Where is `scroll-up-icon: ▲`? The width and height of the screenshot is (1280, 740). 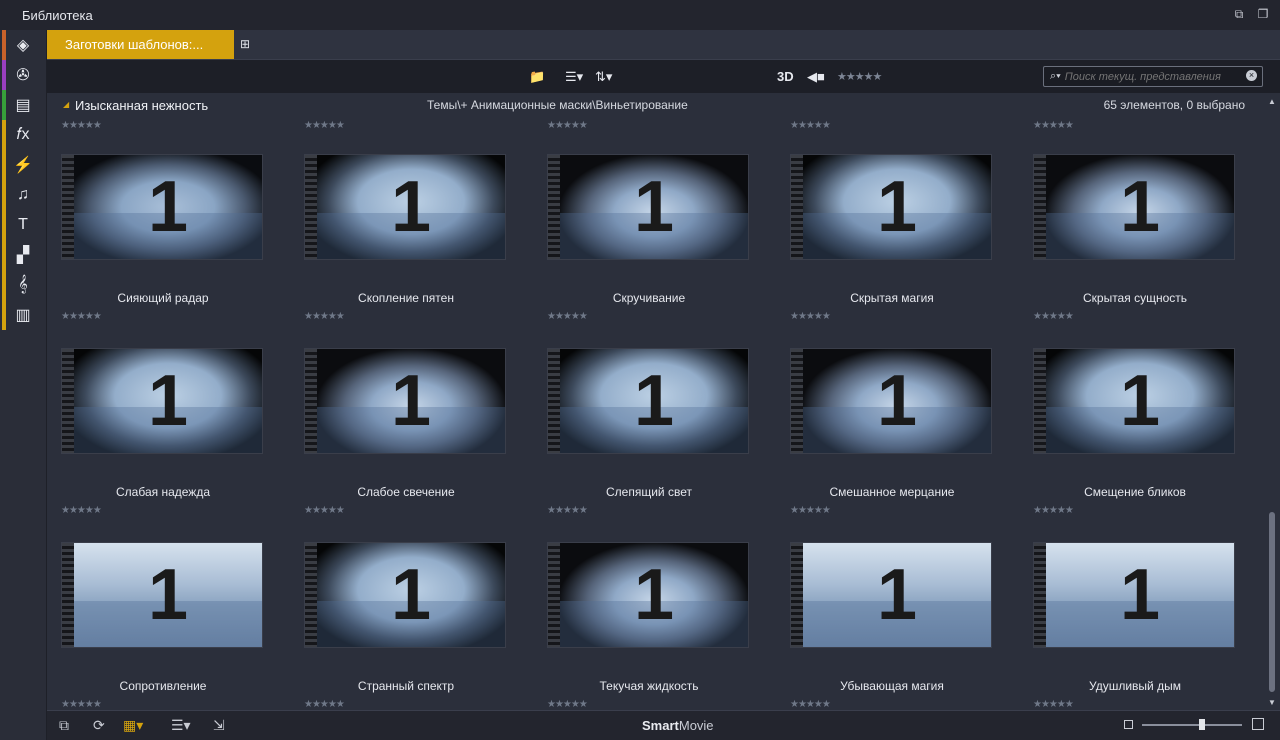 scroll-up-icon: ▲ is located at coordinates (1272, 101).